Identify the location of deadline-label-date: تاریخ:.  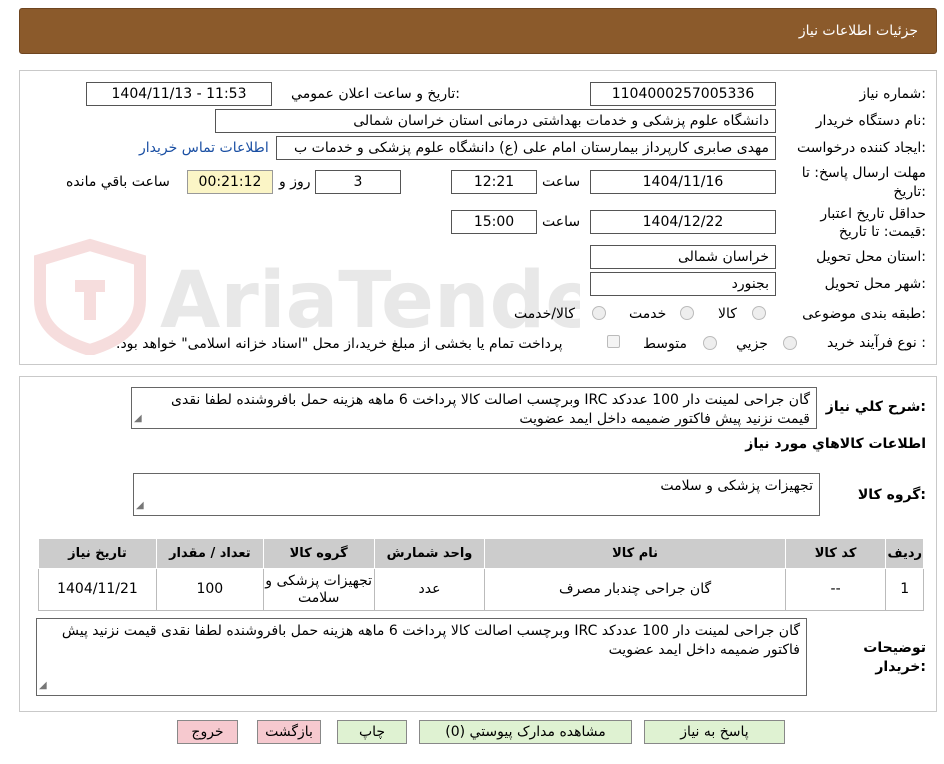
(909, 192).